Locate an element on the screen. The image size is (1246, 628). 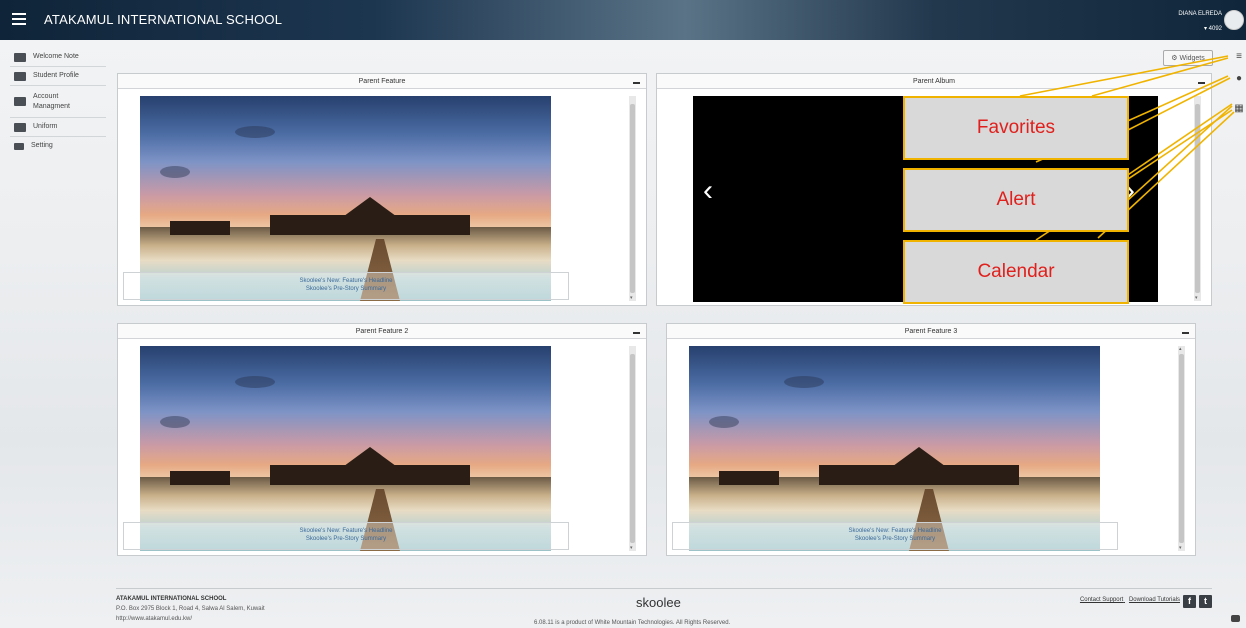
panel-title: Parent Feature 3 is located at coordinates (931, 331).